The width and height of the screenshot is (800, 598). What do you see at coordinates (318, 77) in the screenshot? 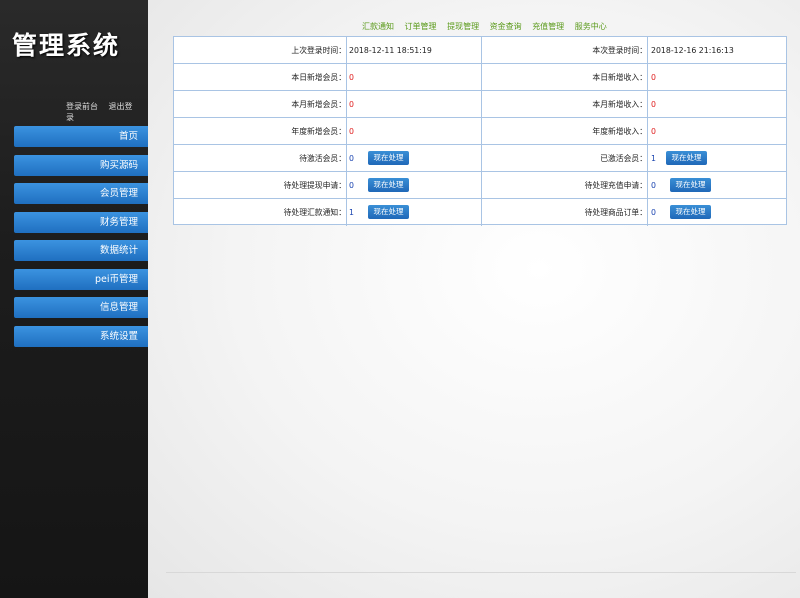
I see `row-label: 本日新增会员：` at bounding box center [318, 77].